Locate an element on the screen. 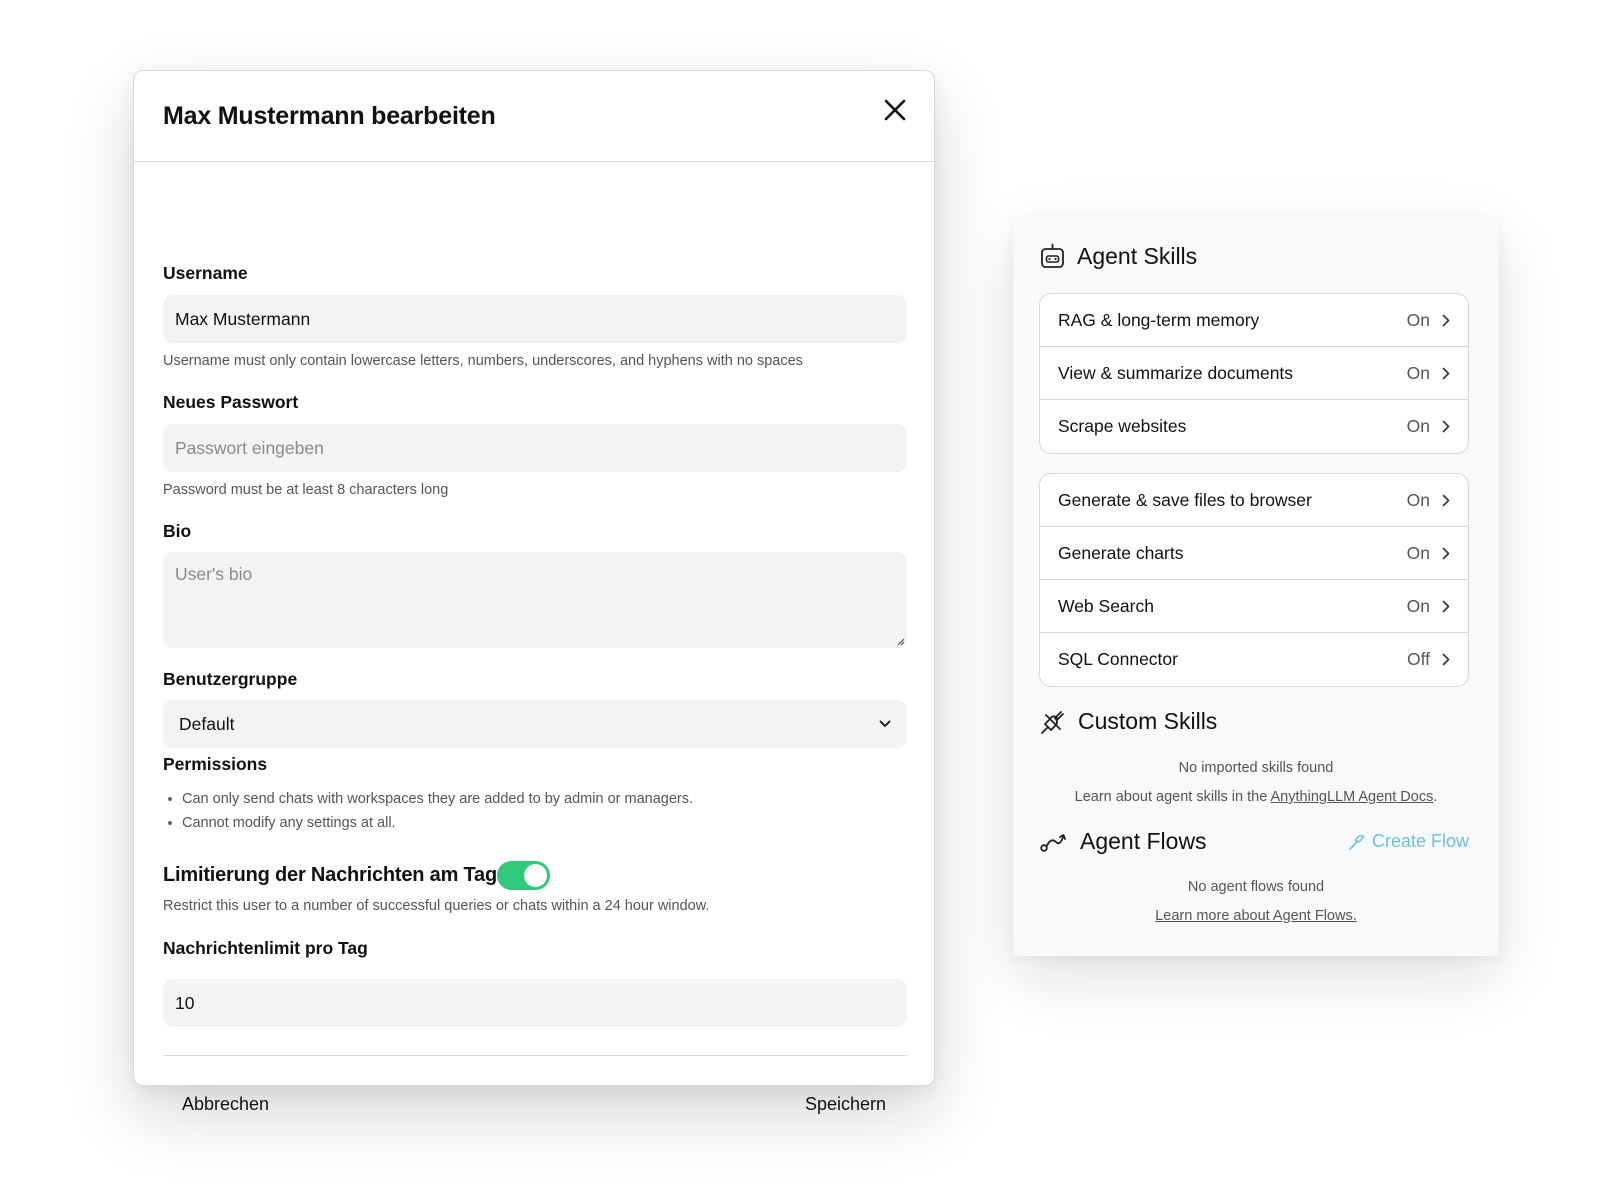 The height and width of the screenshot is (1201, 1600). group-selected-value: Default is located at coordinates (207, 723).